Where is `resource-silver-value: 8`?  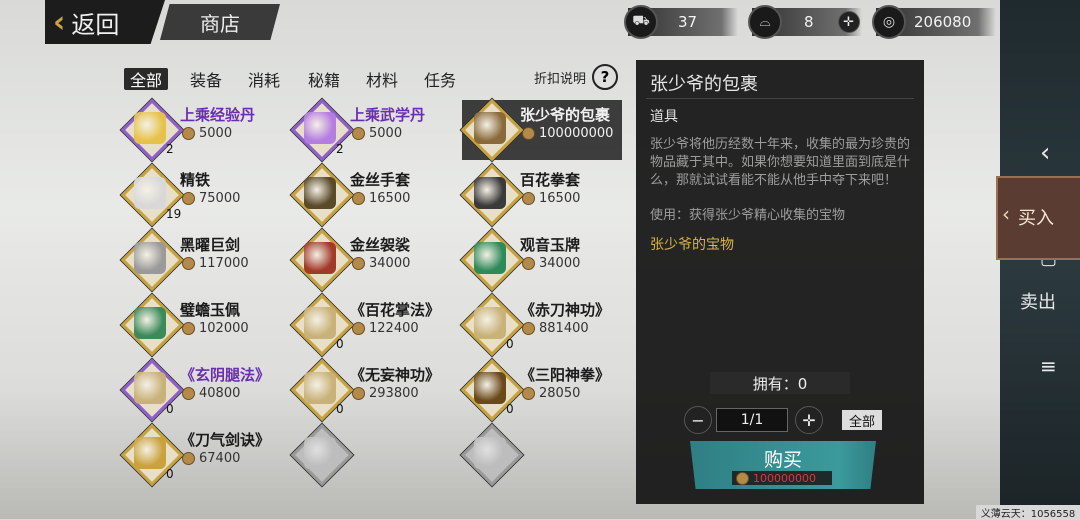 resource-silver-value: 8 is located at coordinates (809, 22).